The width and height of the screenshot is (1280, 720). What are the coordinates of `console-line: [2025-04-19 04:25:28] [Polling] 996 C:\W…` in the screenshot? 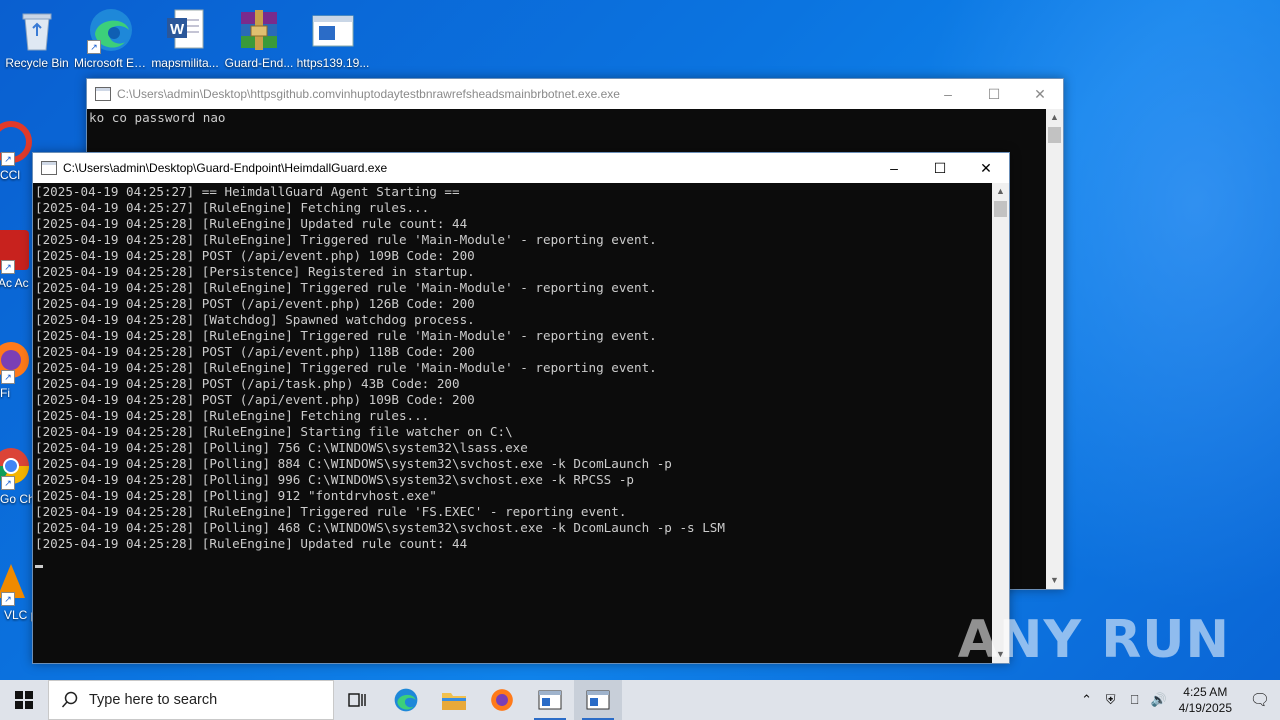 It's located at (334, 479).